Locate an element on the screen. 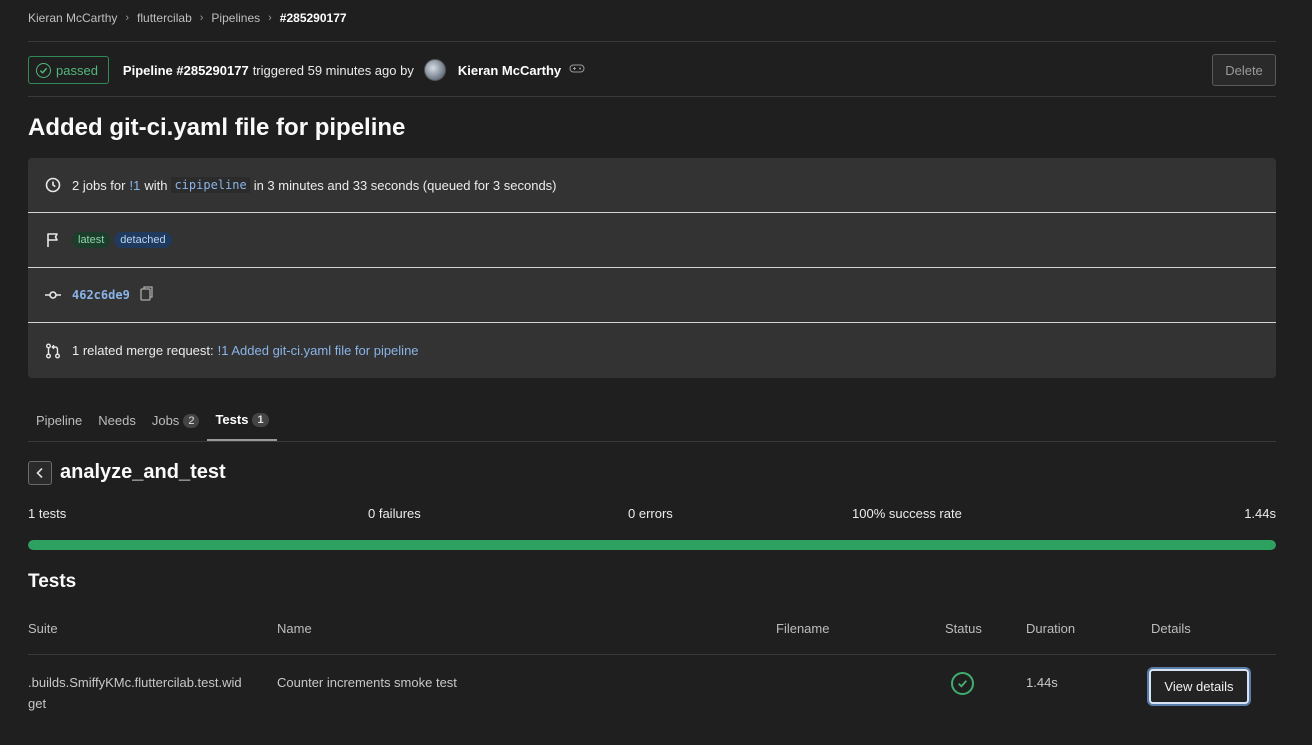 Image resolution: width=1312 pixels, height=745 pixels. clock-icon is located at coordinates (53, 185).